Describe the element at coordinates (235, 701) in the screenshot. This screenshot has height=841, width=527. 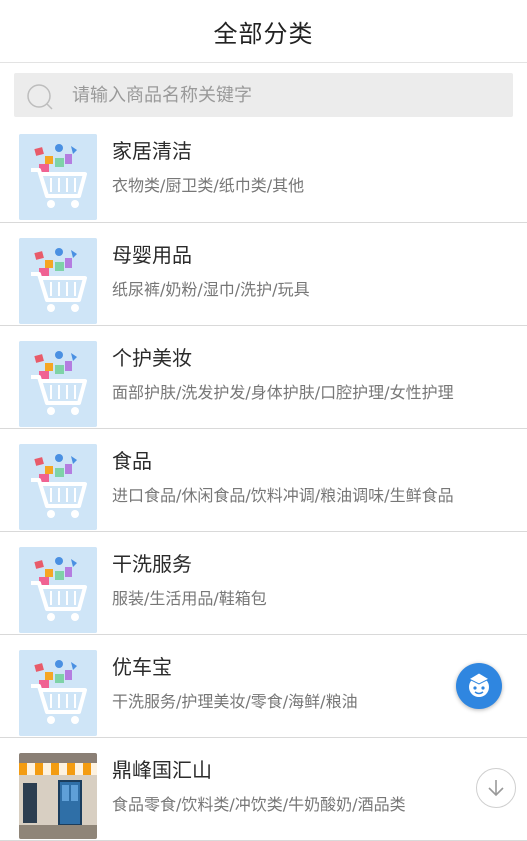
I see `category-subcategories: 干洗服务/护理美妆/零食/海鲜/粮油` at that location.